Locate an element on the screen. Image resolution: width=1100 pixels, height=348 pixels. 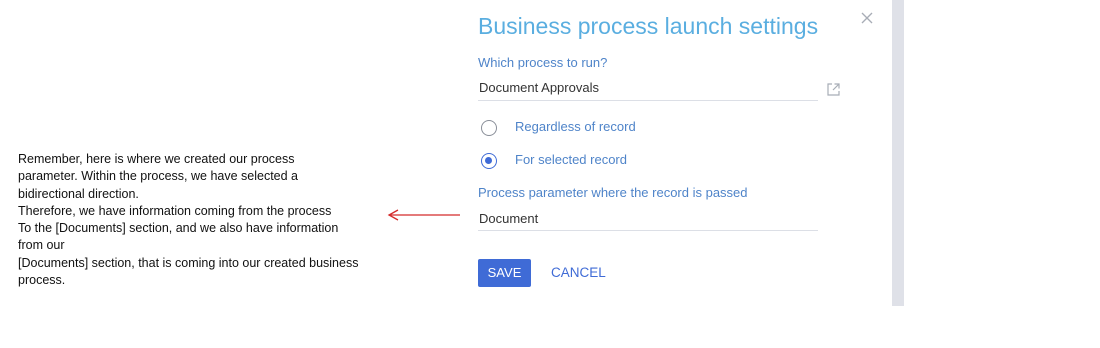
radio-label: For selected record is located at coordinates (571, 159).